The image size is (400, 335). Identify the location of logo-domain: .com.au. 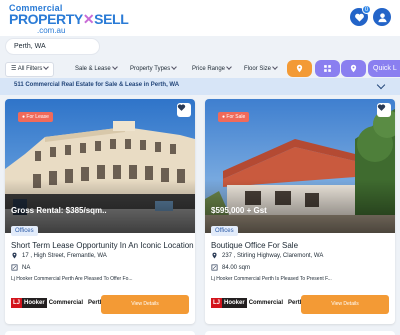
(51, 30).